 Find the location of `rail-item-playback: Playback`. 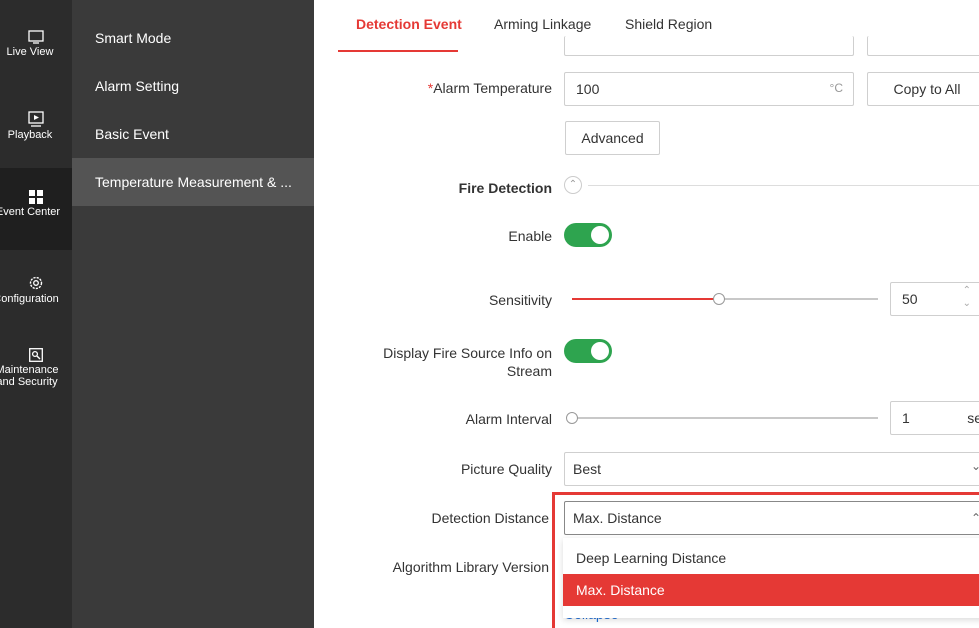

rail-item-playback: Playback is located at coordinates (36, 126).